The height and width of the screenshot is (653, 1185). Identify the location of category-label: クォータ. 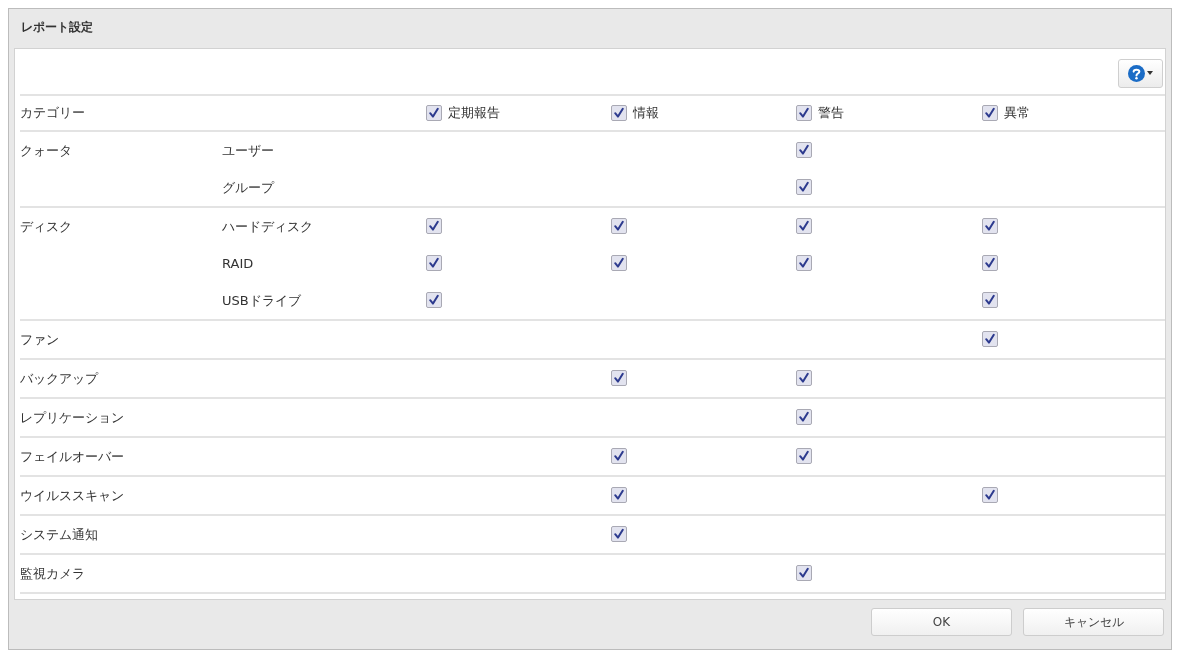
(46, 150).